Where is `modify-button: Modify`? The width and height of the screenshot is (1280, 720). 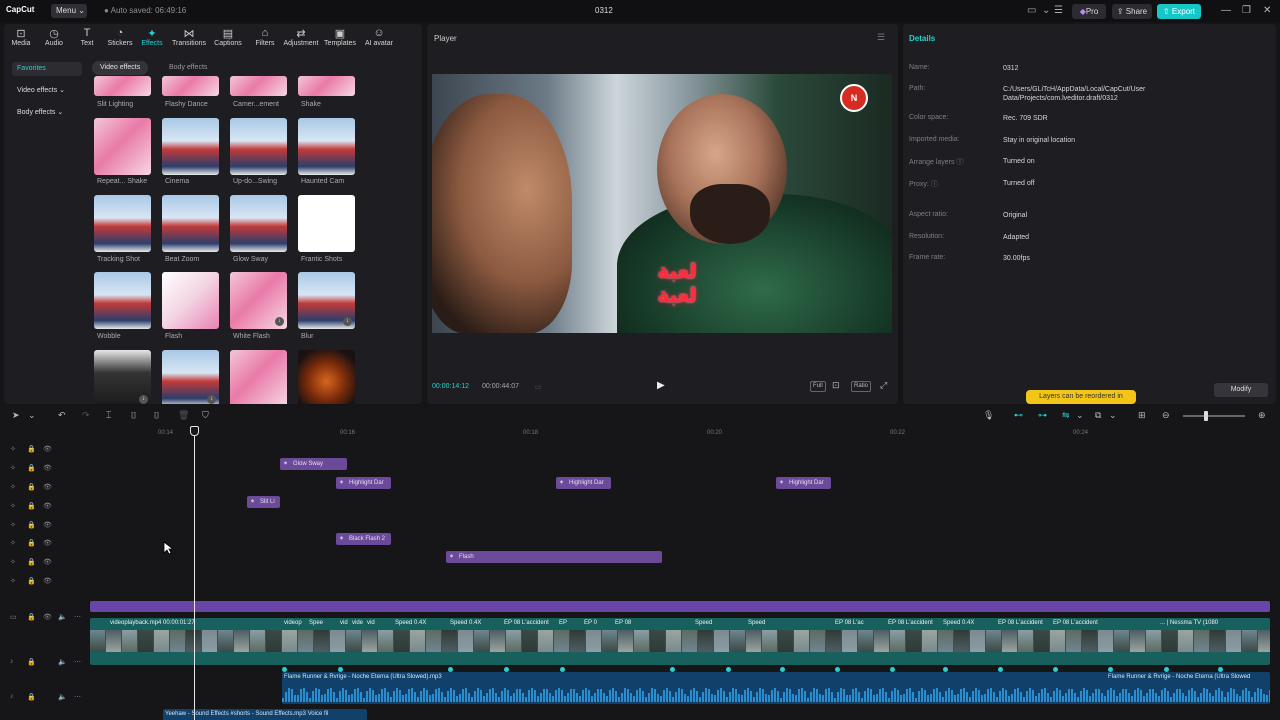 modify-button: Modify is located at coordinates (1241, 390).